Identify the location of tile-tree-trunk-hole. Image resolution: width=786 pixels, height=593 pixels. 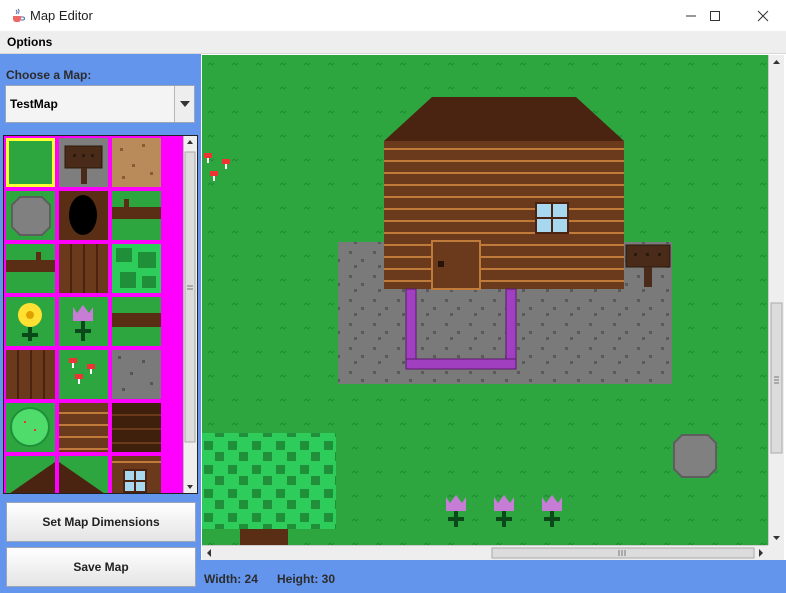
(83, 215).